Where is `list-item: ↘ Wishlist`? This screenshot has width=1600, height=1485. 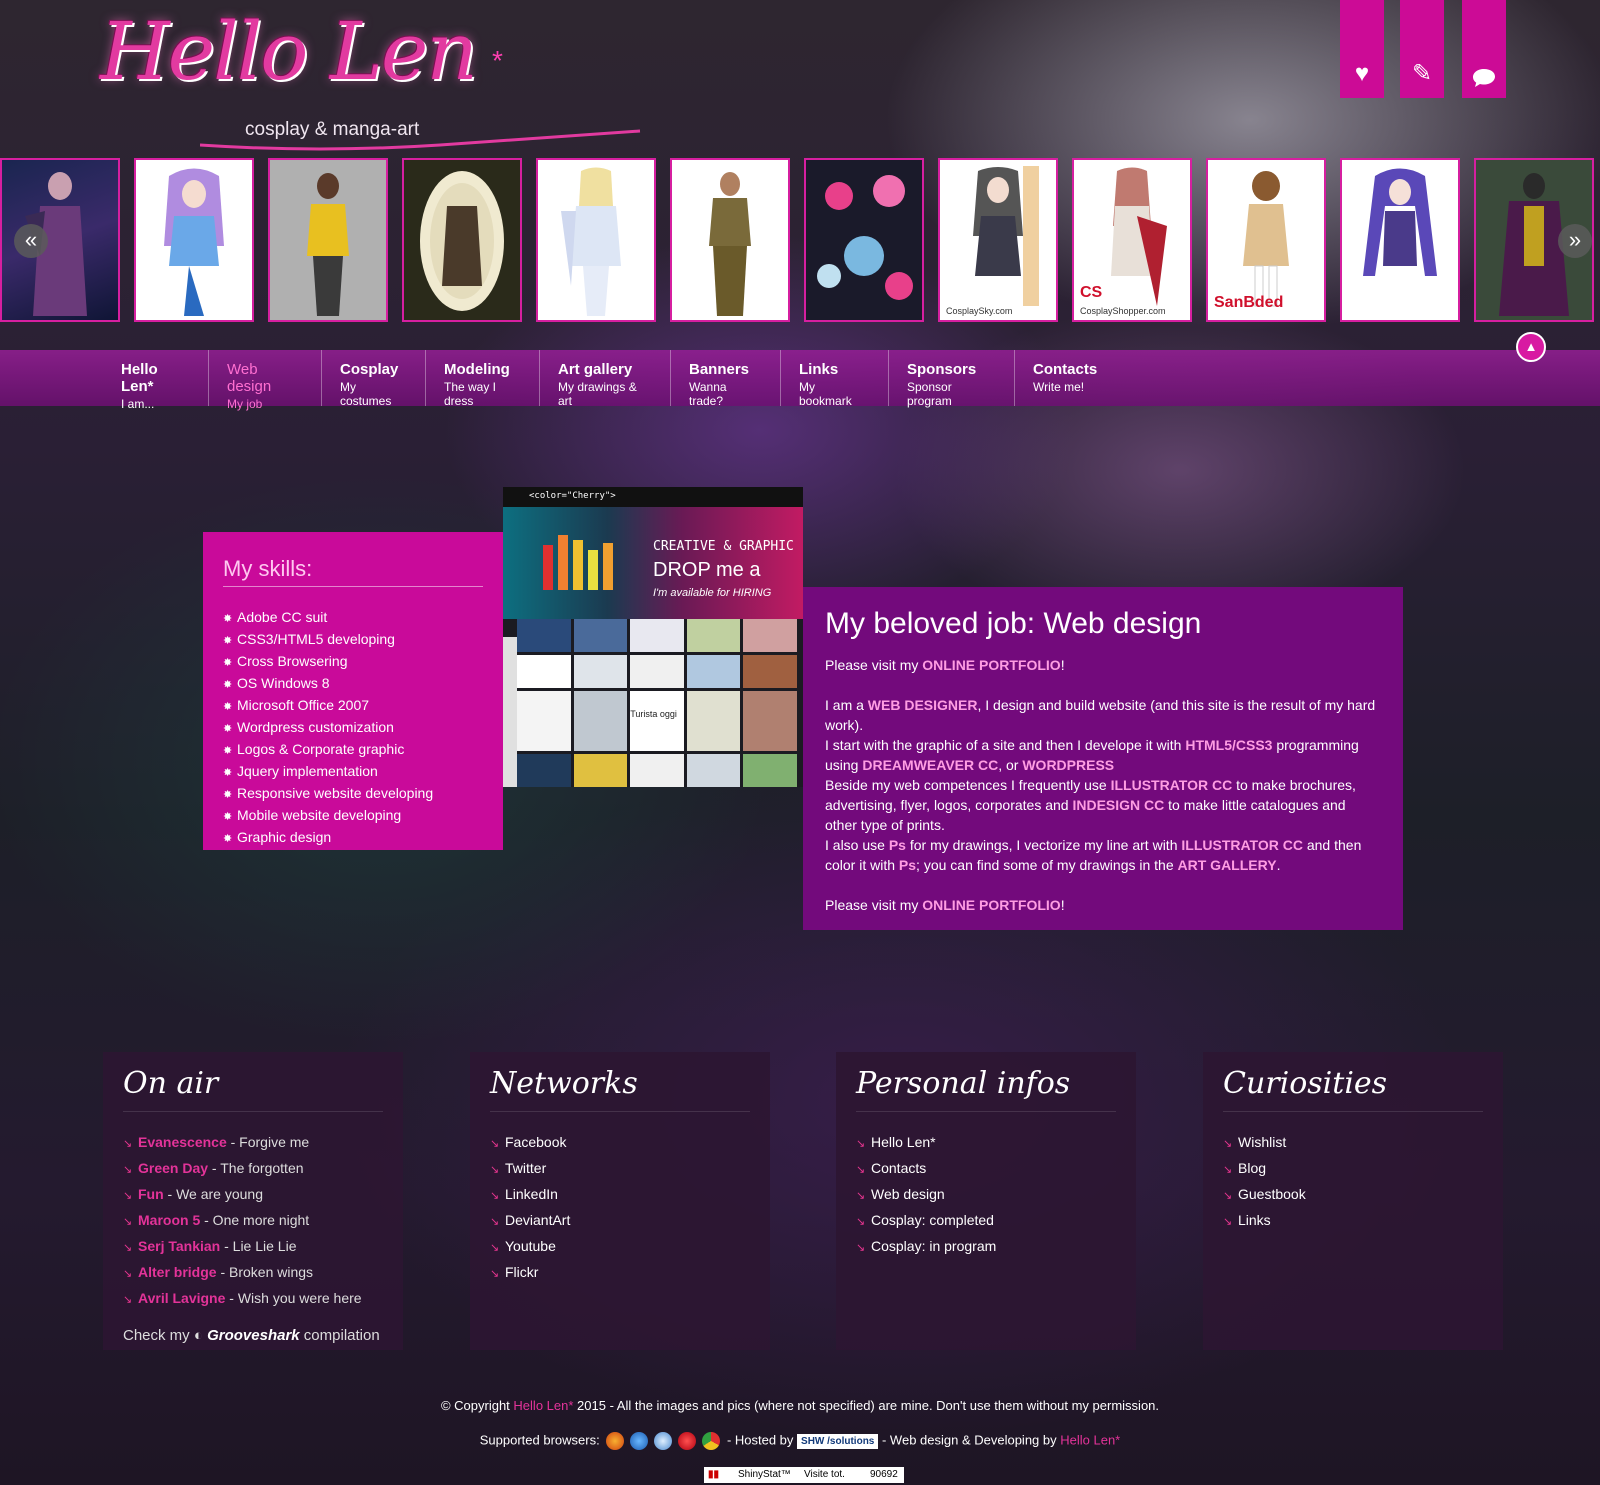 list-item: ↘ Wishlist is located at coordinates (1353, 1143).